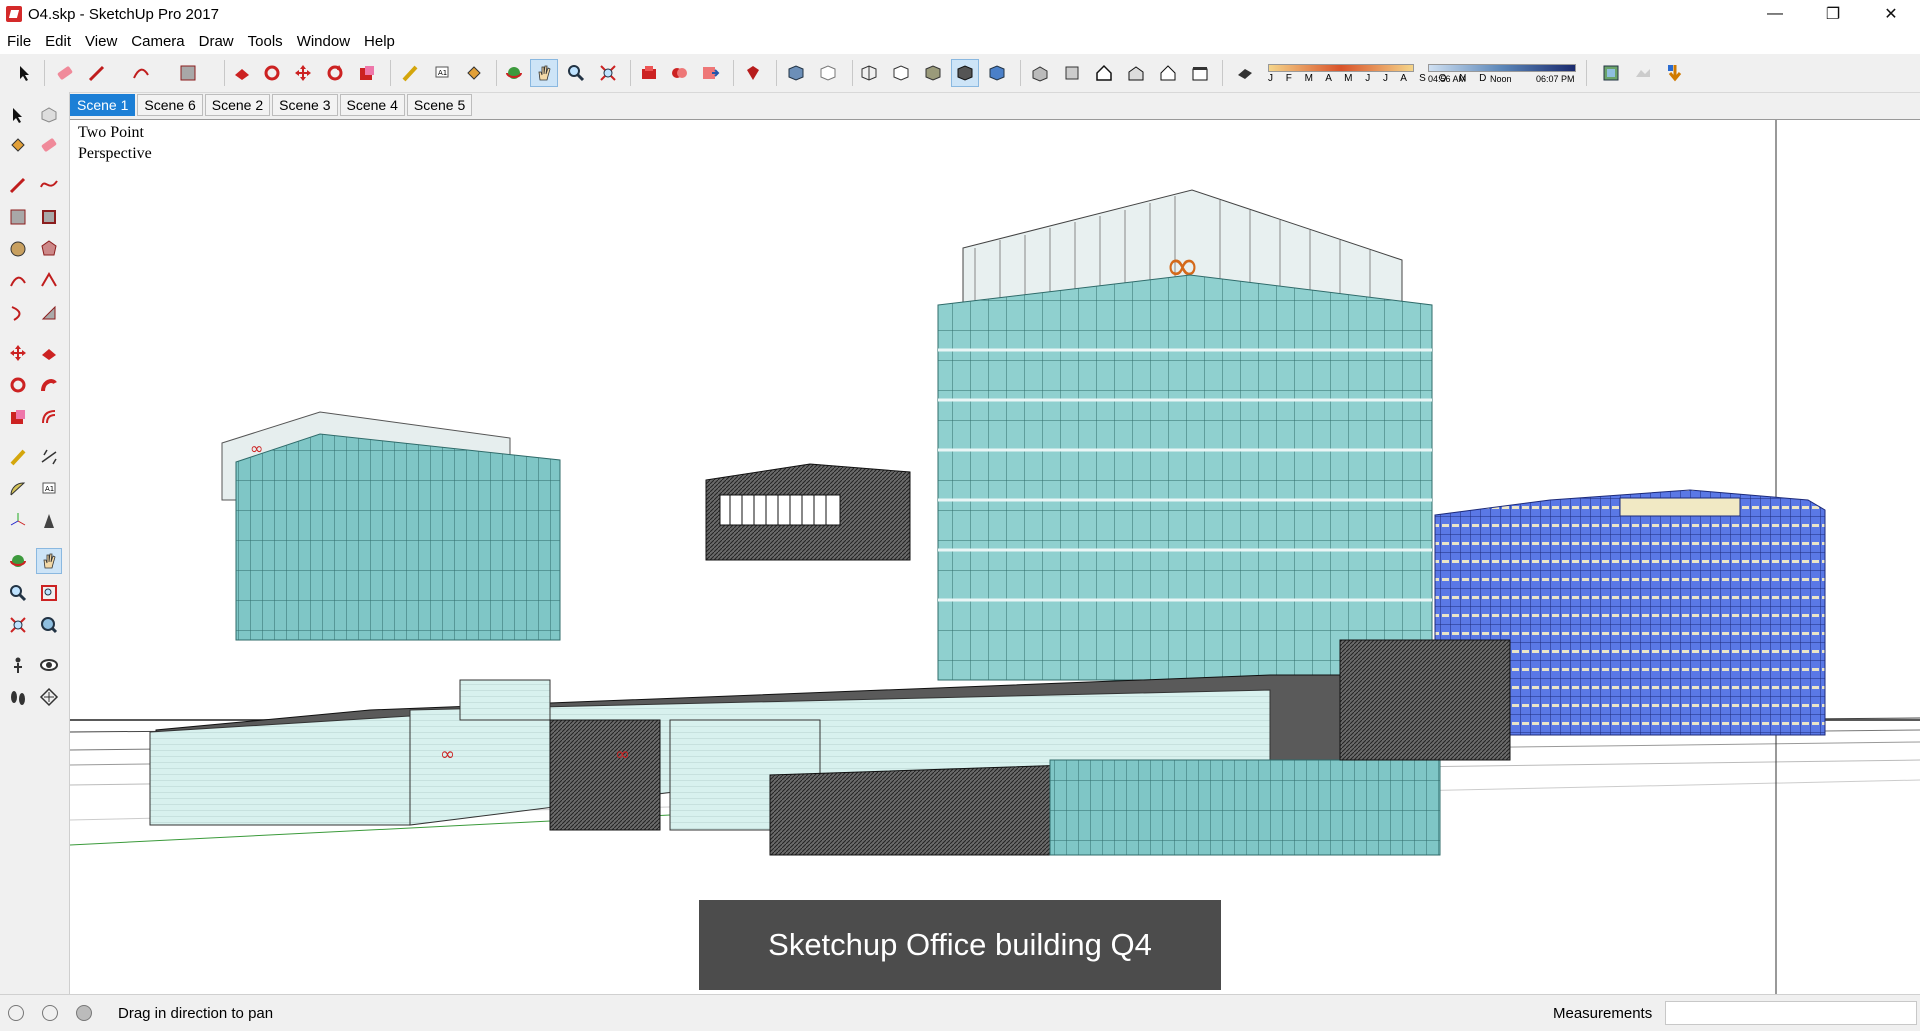 The height and width of the screenshot is (1031, 1920). I want to click on walk-icon, so click(18, 697).